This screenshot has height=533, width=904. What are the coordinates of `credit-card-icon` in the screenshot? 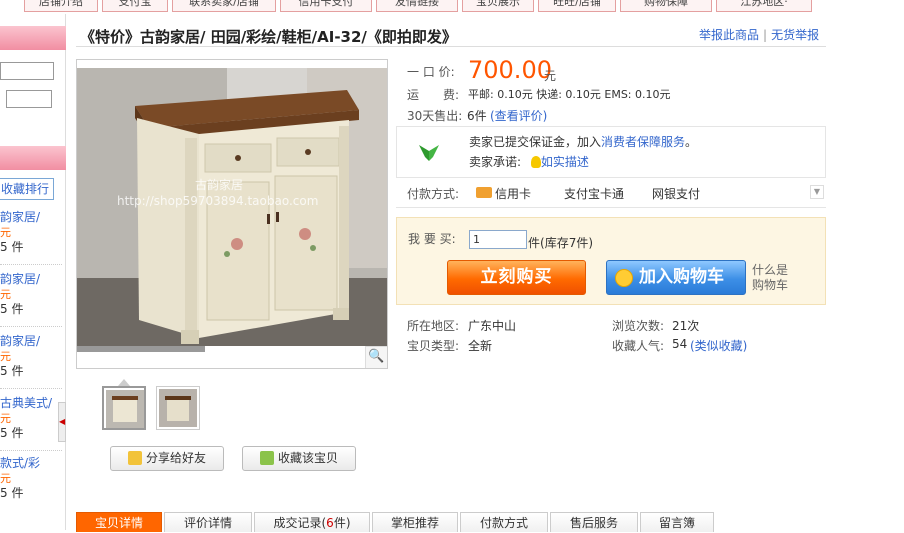 It's located at (484, 192).